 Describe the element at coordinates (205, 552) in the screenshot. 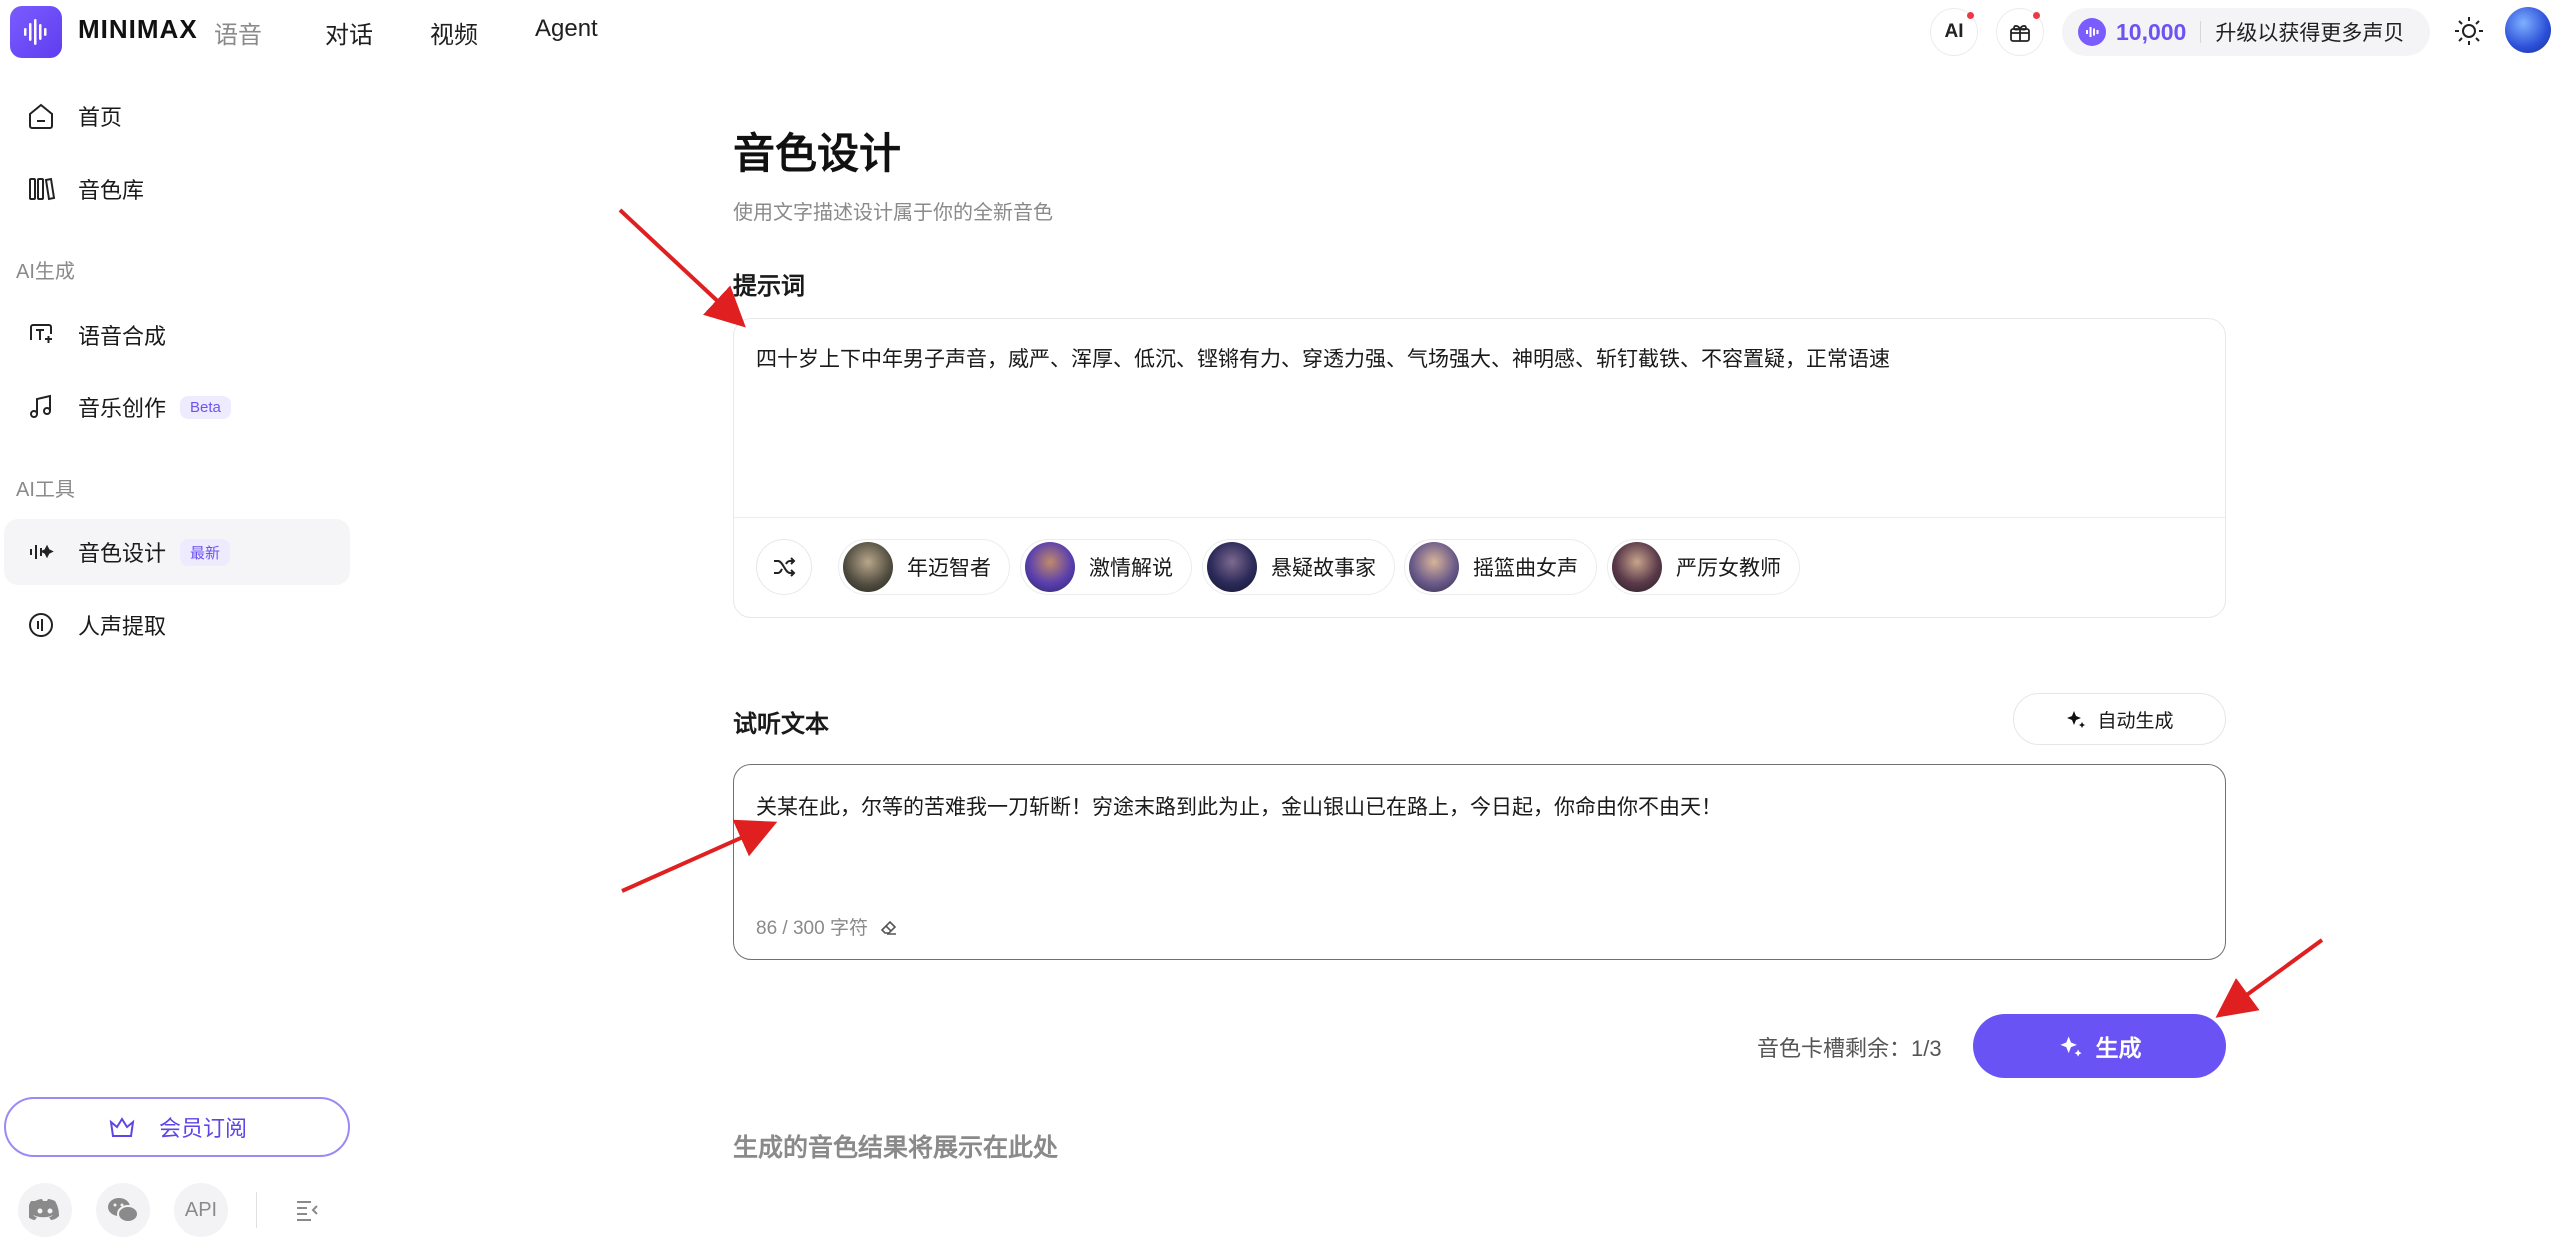

I see `new-badge: 最新` at that location.